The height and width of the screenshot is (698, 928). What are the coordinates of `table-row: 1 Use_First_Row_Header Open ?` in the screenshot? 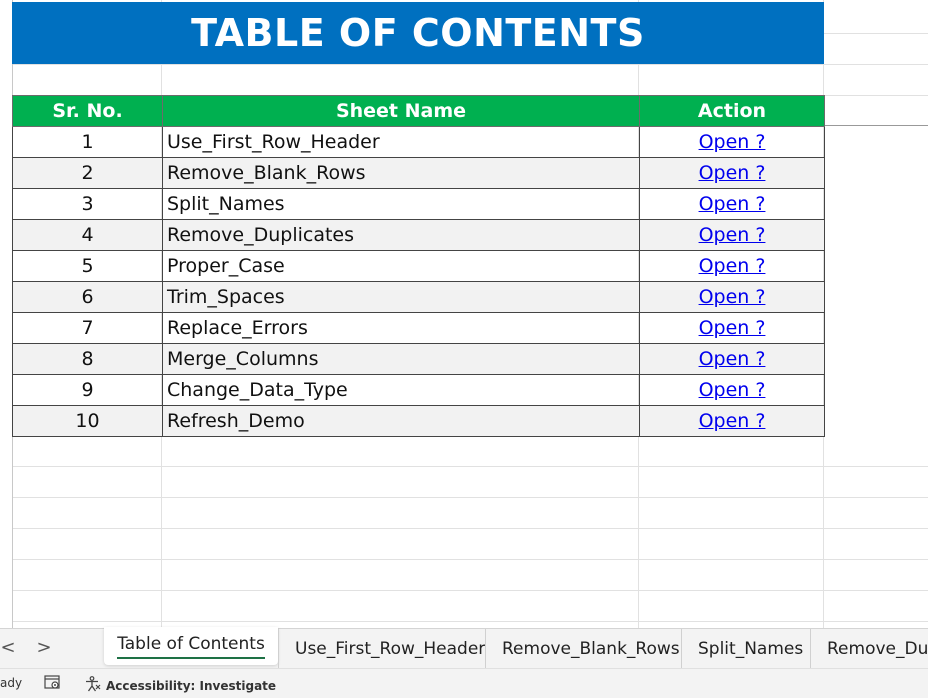 It's located at (418, 142).